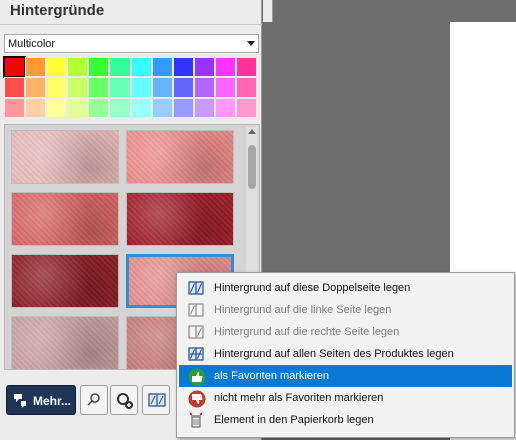  Describe the element at coordinates (196, 332) in the screenshot. I see `right-page-icon` at that location.